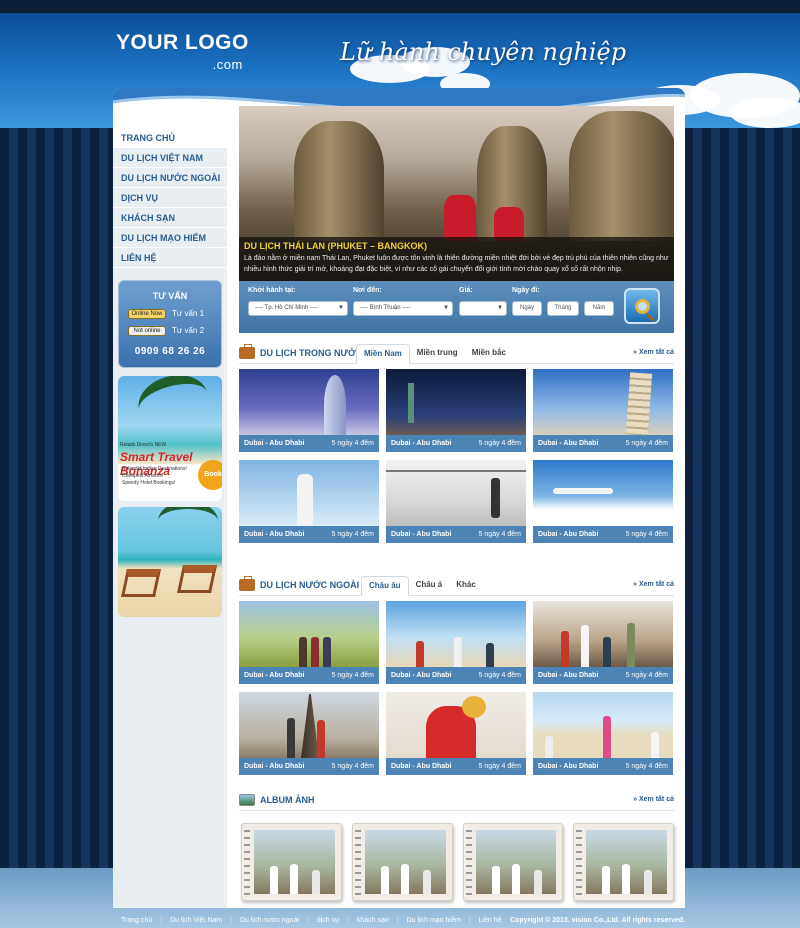  What do you see at coordinates (310, 585) in the screenshot?
I see `section-title: DU LỊCH NƯỚC NGOÀI` at bounding box center [310, 585].